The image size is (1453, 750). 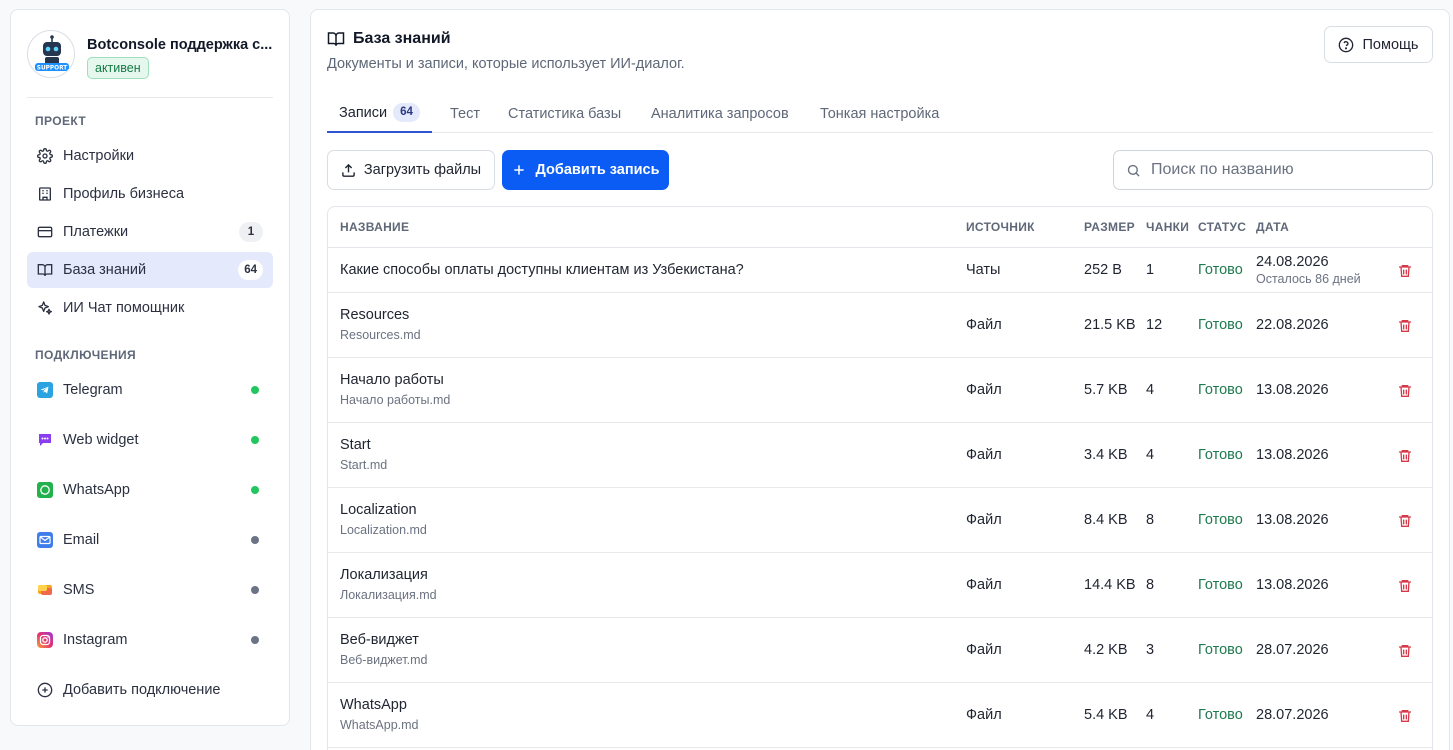 I want to click on tab-query-analytics: Аналитика запросов, so click(x=720, y=113).